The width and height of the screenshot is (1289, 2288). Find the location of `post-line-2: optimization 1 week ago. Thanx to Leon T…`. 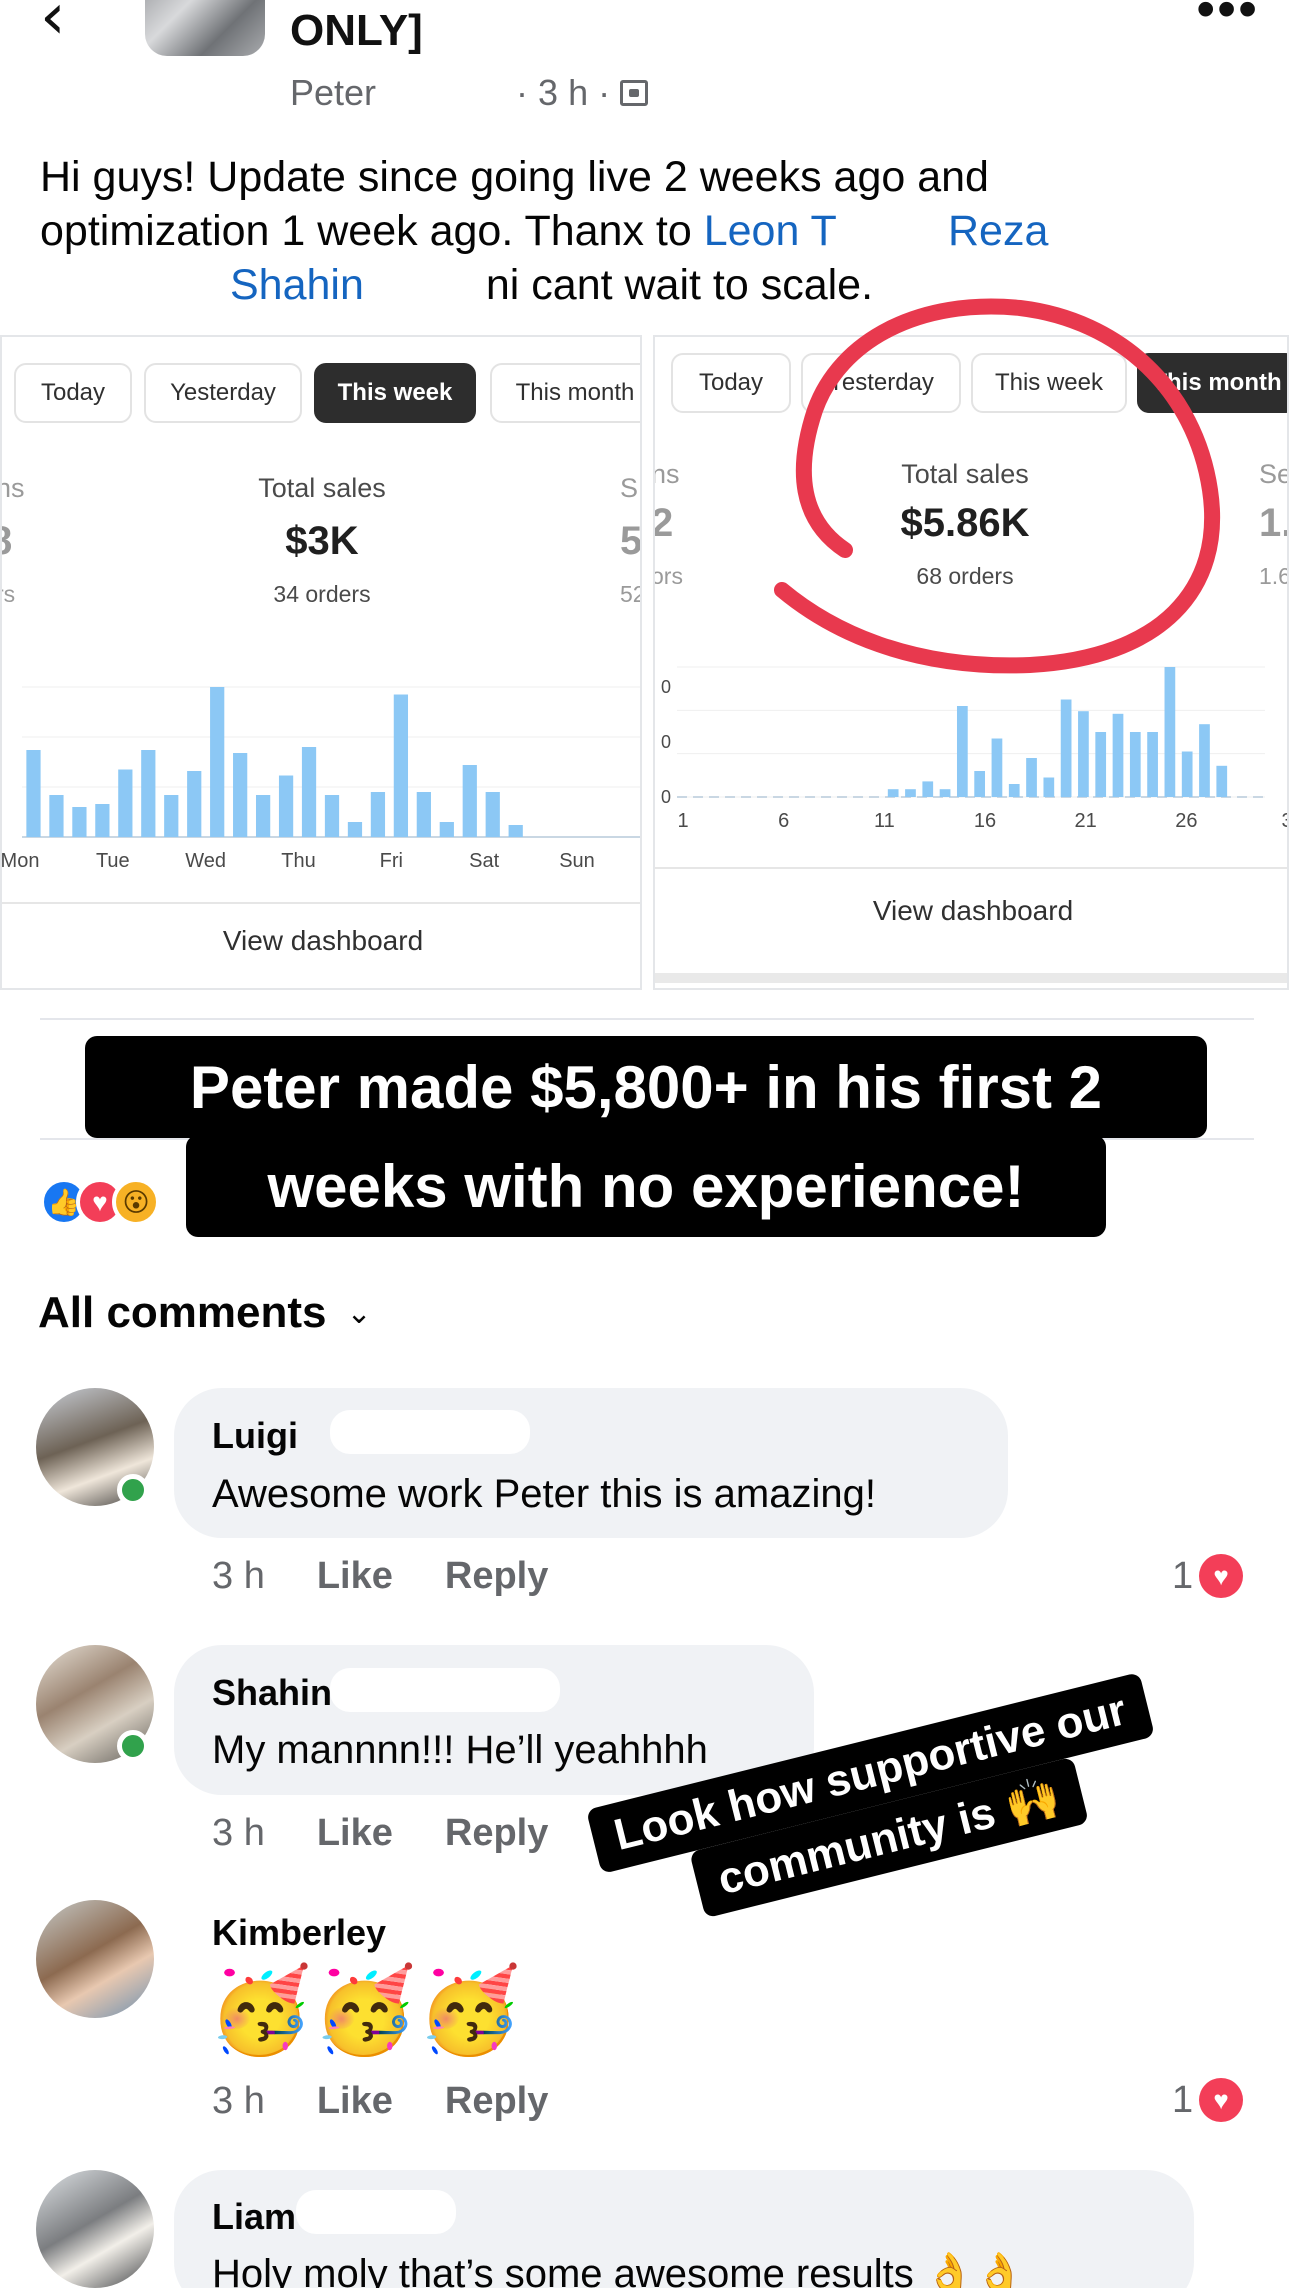

post-line-2: optimization 1 week ago. Thanx to Leon T… is located at coordinates (544, 231).